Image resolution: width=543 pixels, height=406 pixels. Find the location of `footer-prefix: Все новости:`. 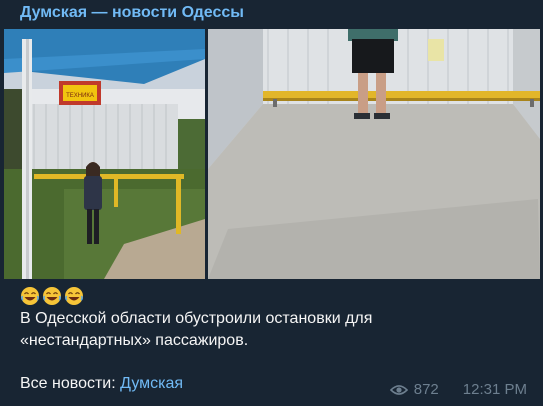

footer-prefix: Все новости: is located at coordinates (70, 383).